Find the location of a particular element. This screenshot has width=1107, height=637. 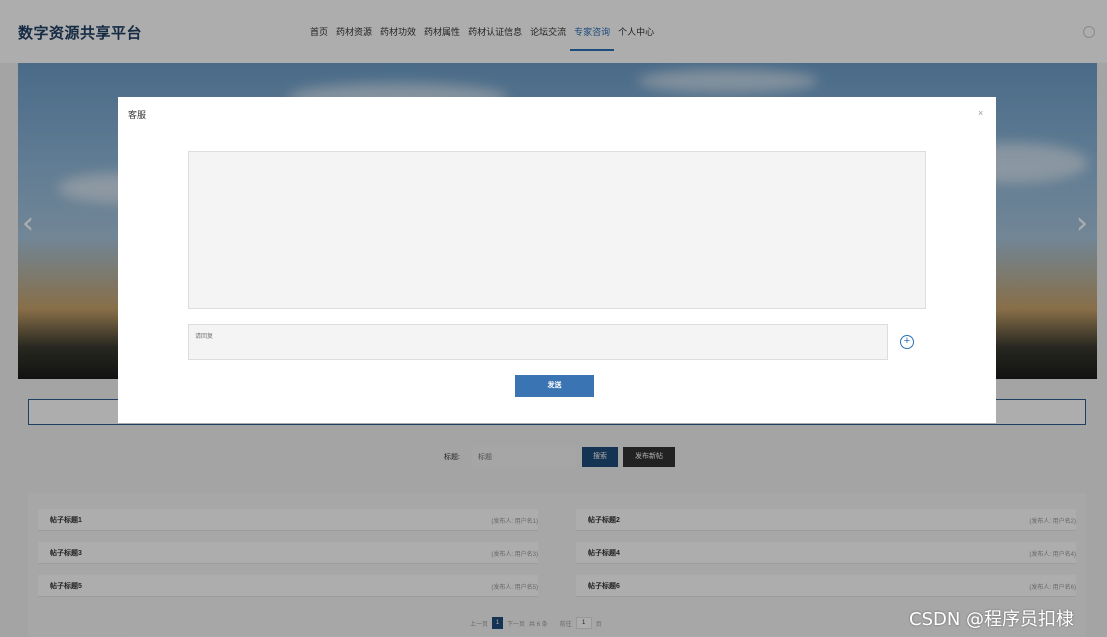

reply-input is located at coordinates (538, 342).